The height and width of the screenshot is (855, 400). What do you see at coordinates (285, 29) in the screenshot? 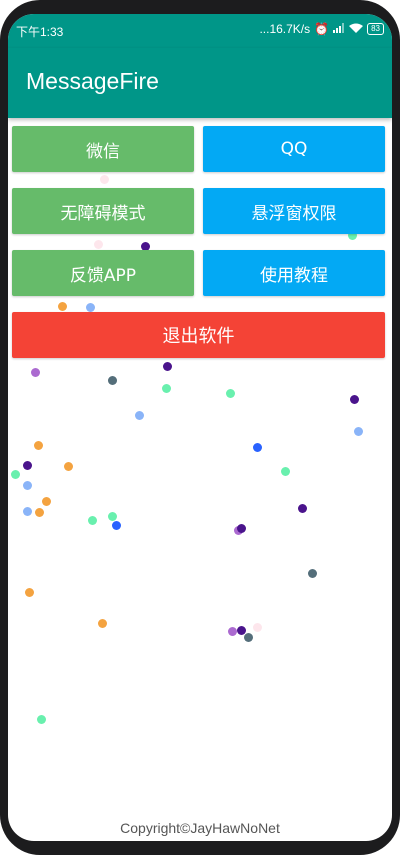
I see `network-speed: ...16.7K/s` at bounding box center [285, 29].